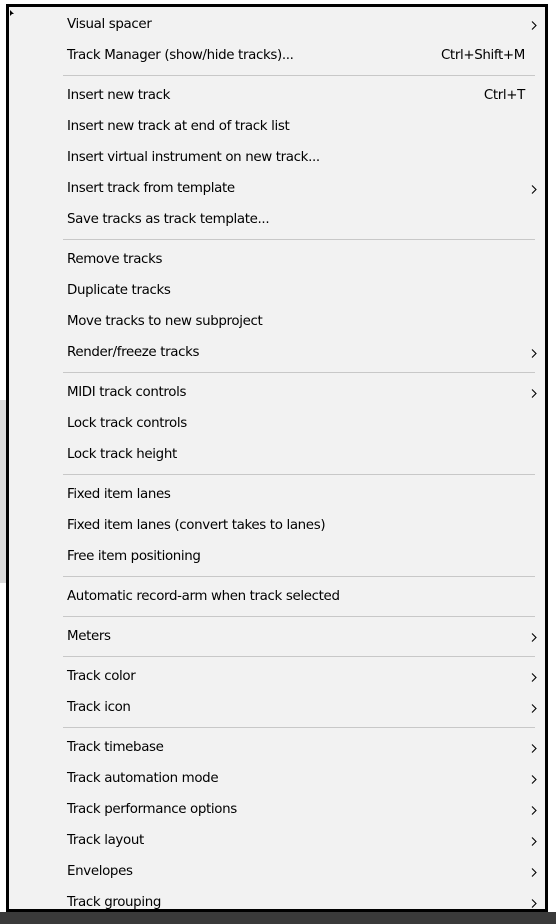  What do you see at coordinates (151, 188) in the screenshot?
I see `menu-item-label: Insert track from template` at bounding box center [151, 188].